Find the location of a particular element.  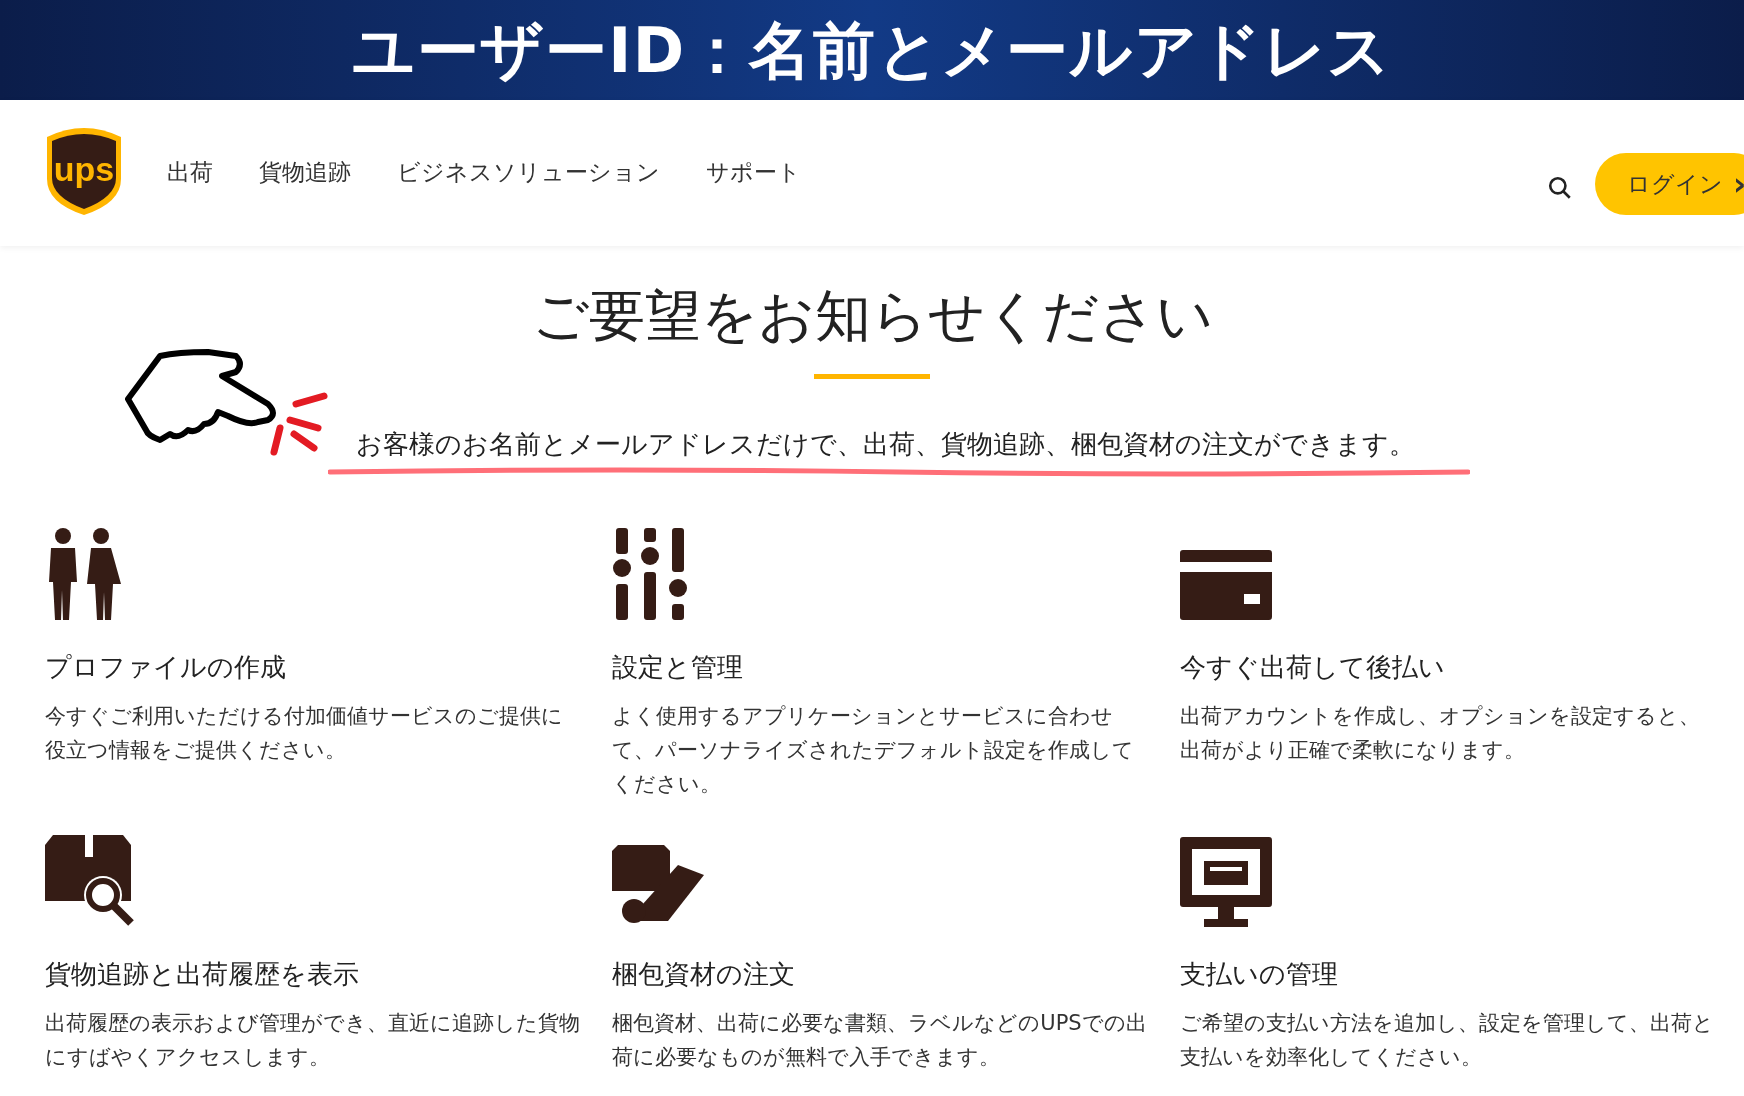

feature-title: 今すぐ出荷して後払い is located at coordinates (1312, 667).